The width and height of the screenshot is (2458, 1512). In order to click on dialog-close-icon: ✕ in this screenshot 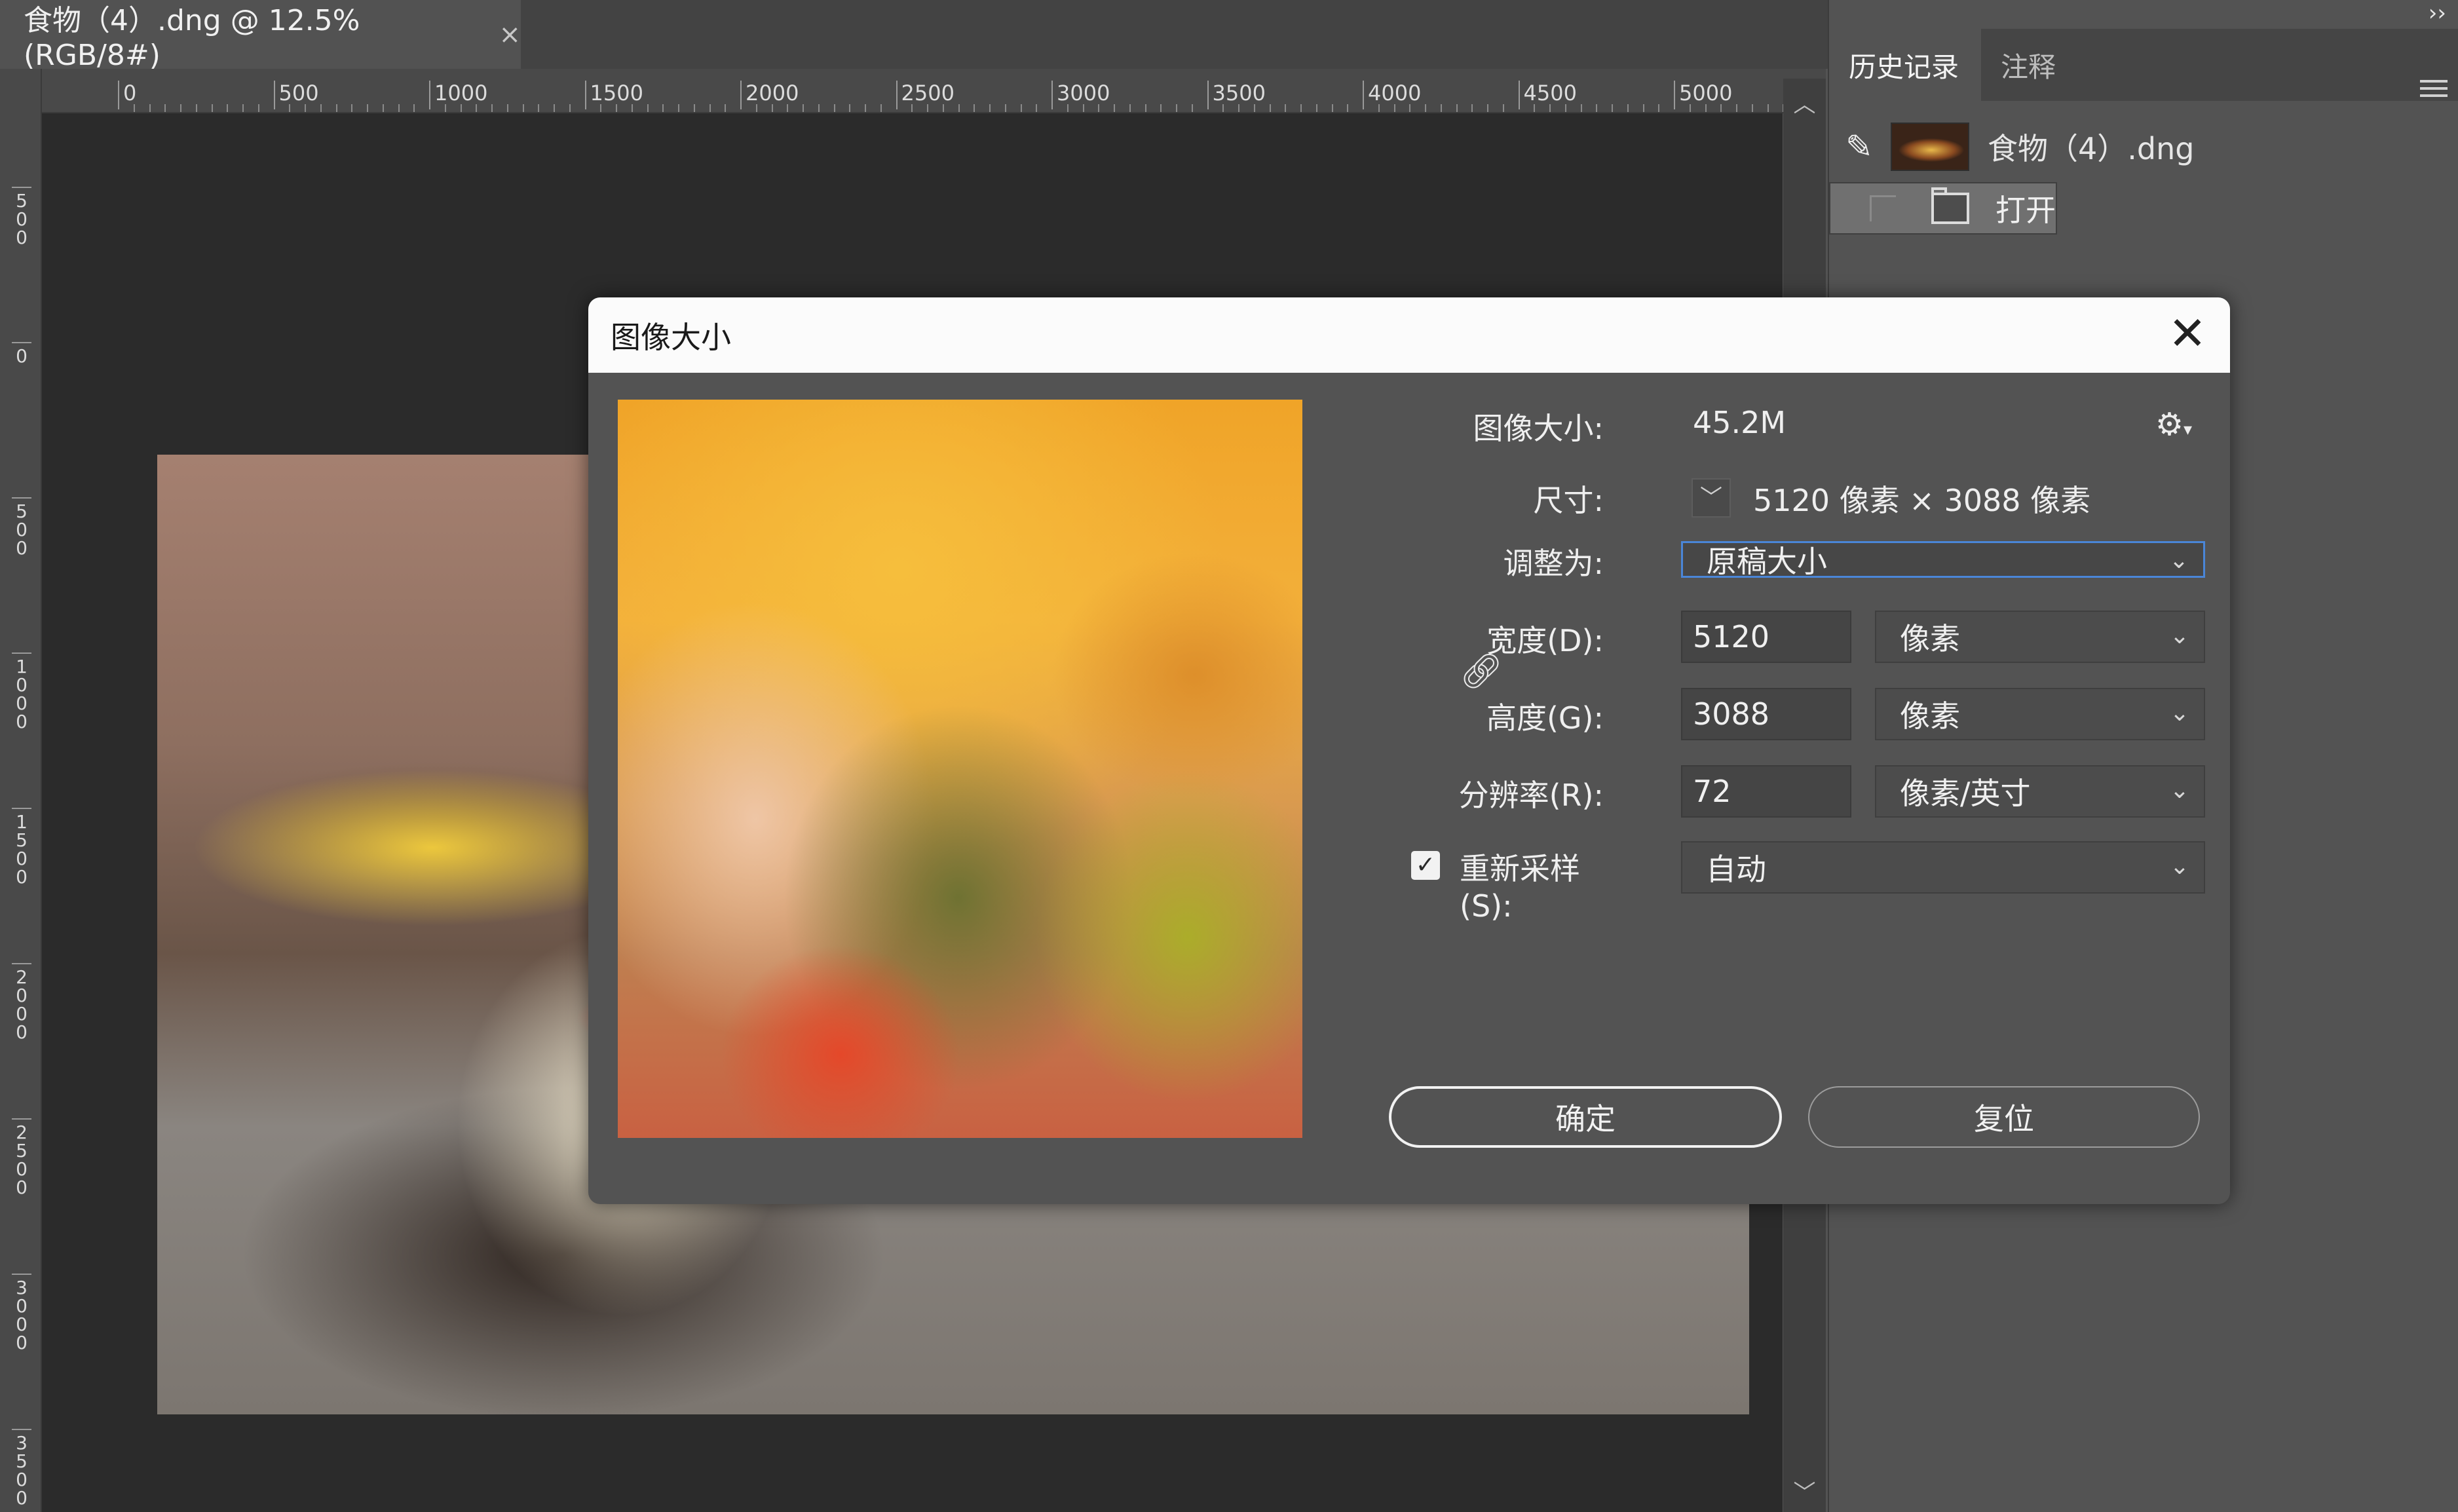, I will do `click(2187, 335)`.